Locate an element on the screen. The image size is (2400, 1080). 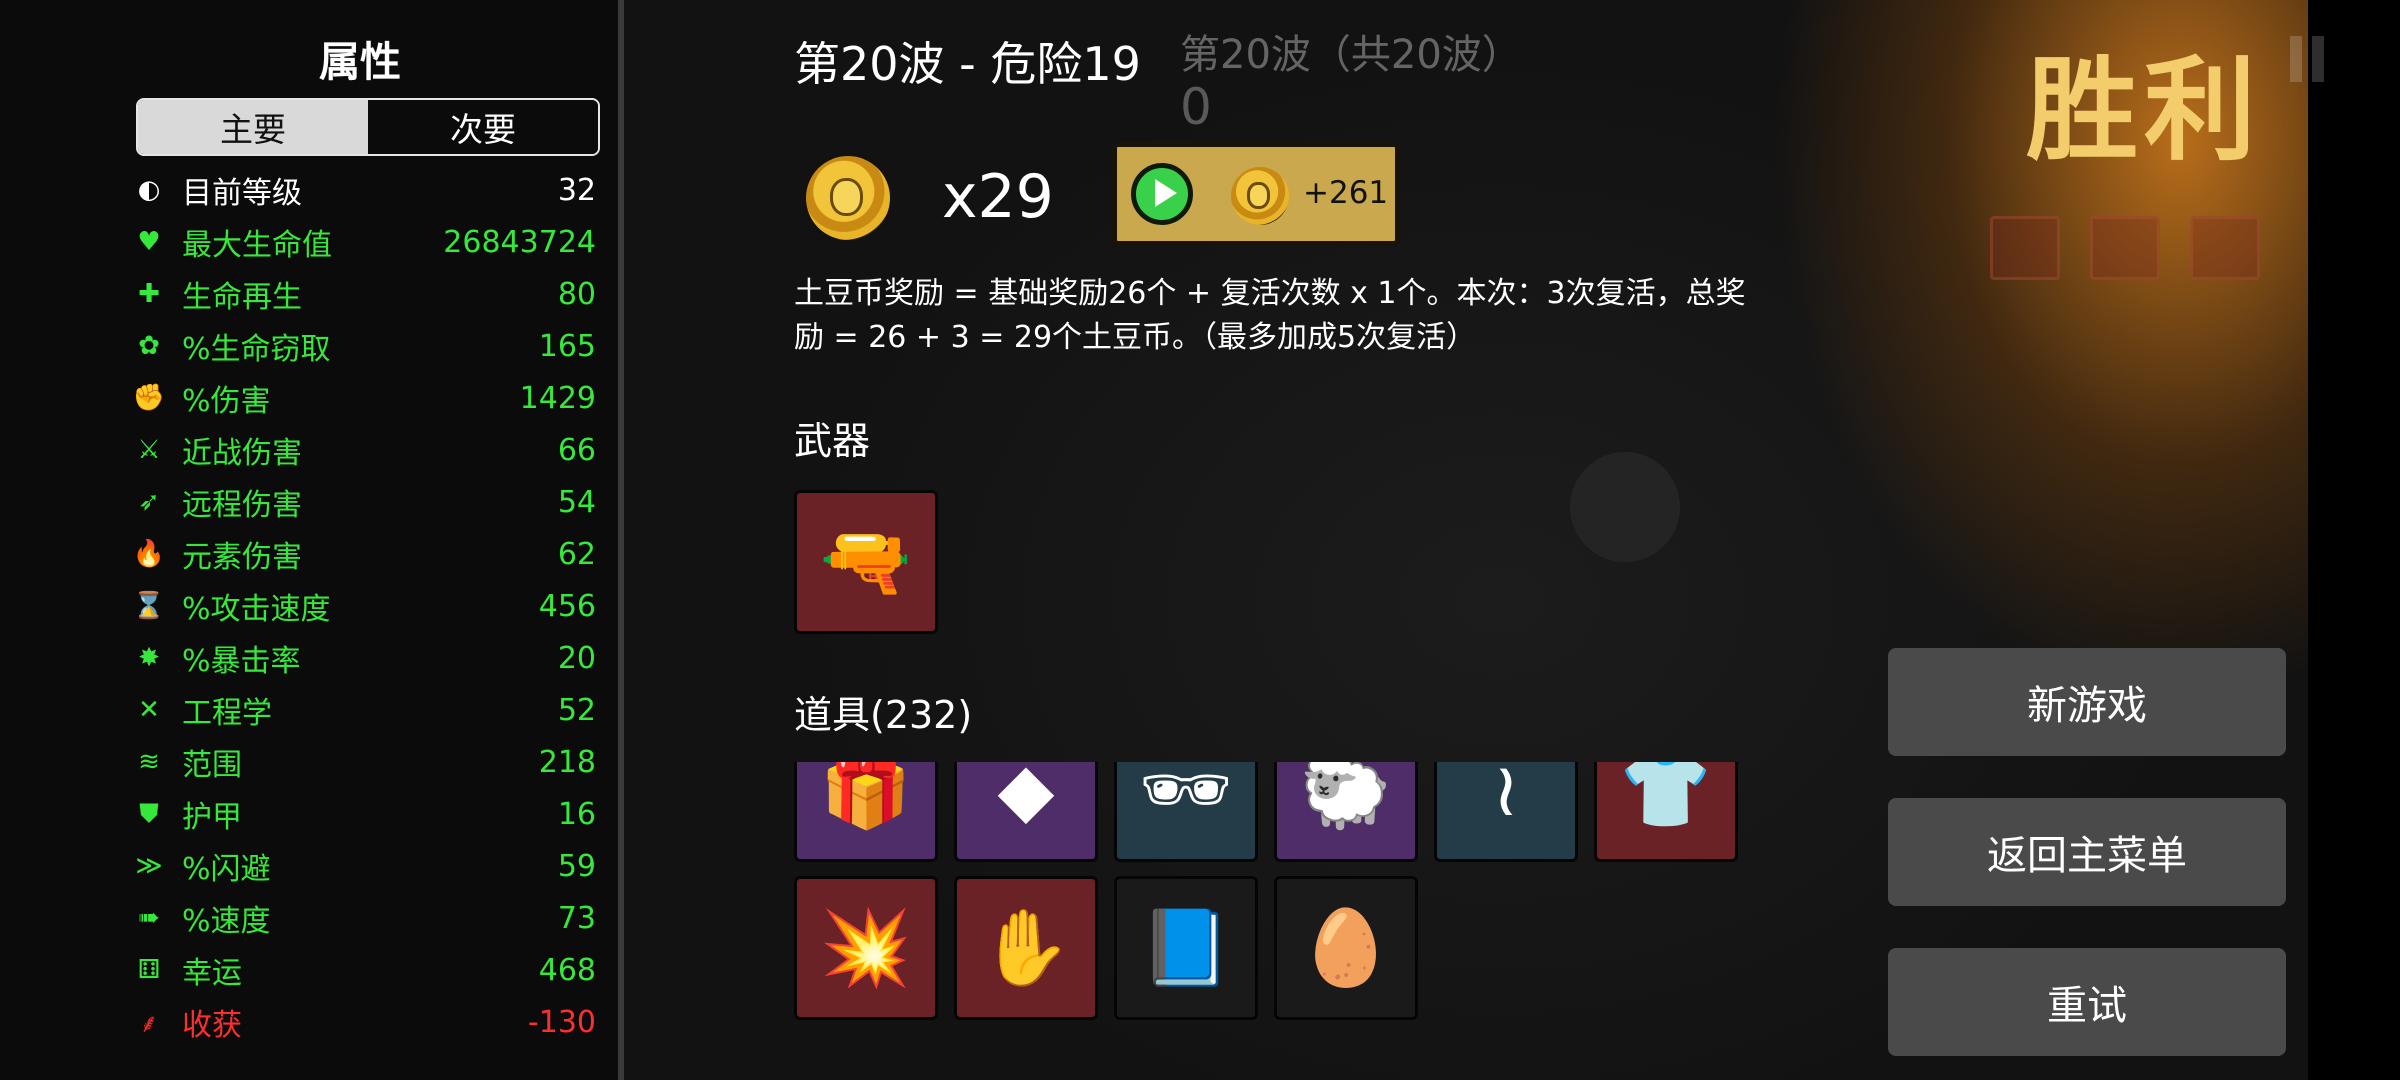
sunglasses-icon: 🕶 is located at coordinates (1186, 797).